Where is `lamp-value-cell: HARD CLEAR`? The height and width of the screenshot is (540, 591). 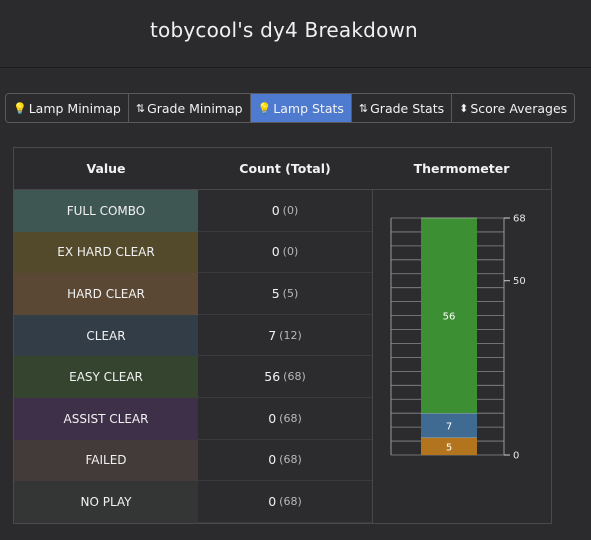
lamp-value-cell: HARD CLEAR is located at coordinates (106, 294).